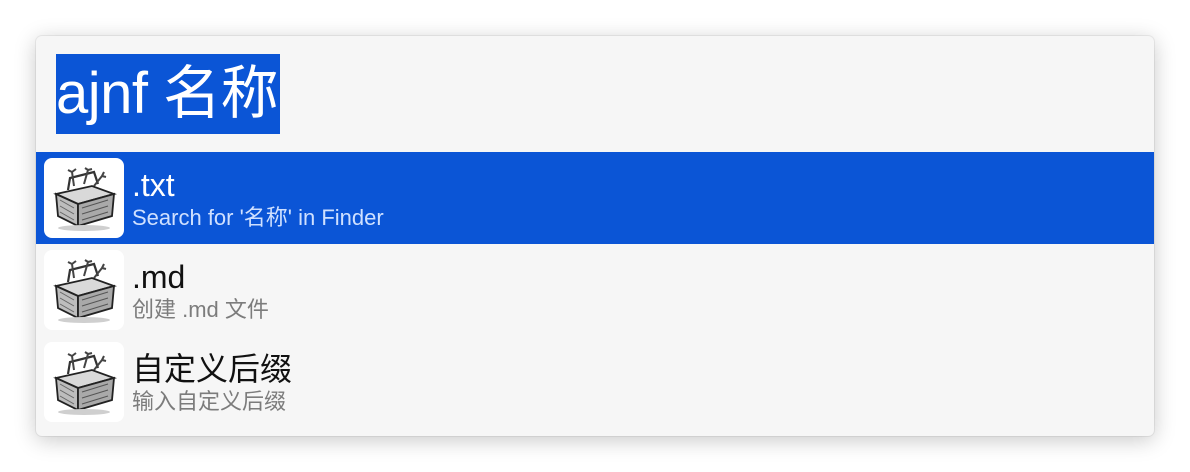  I want to click on result-title: .txt, so click(153, 185).